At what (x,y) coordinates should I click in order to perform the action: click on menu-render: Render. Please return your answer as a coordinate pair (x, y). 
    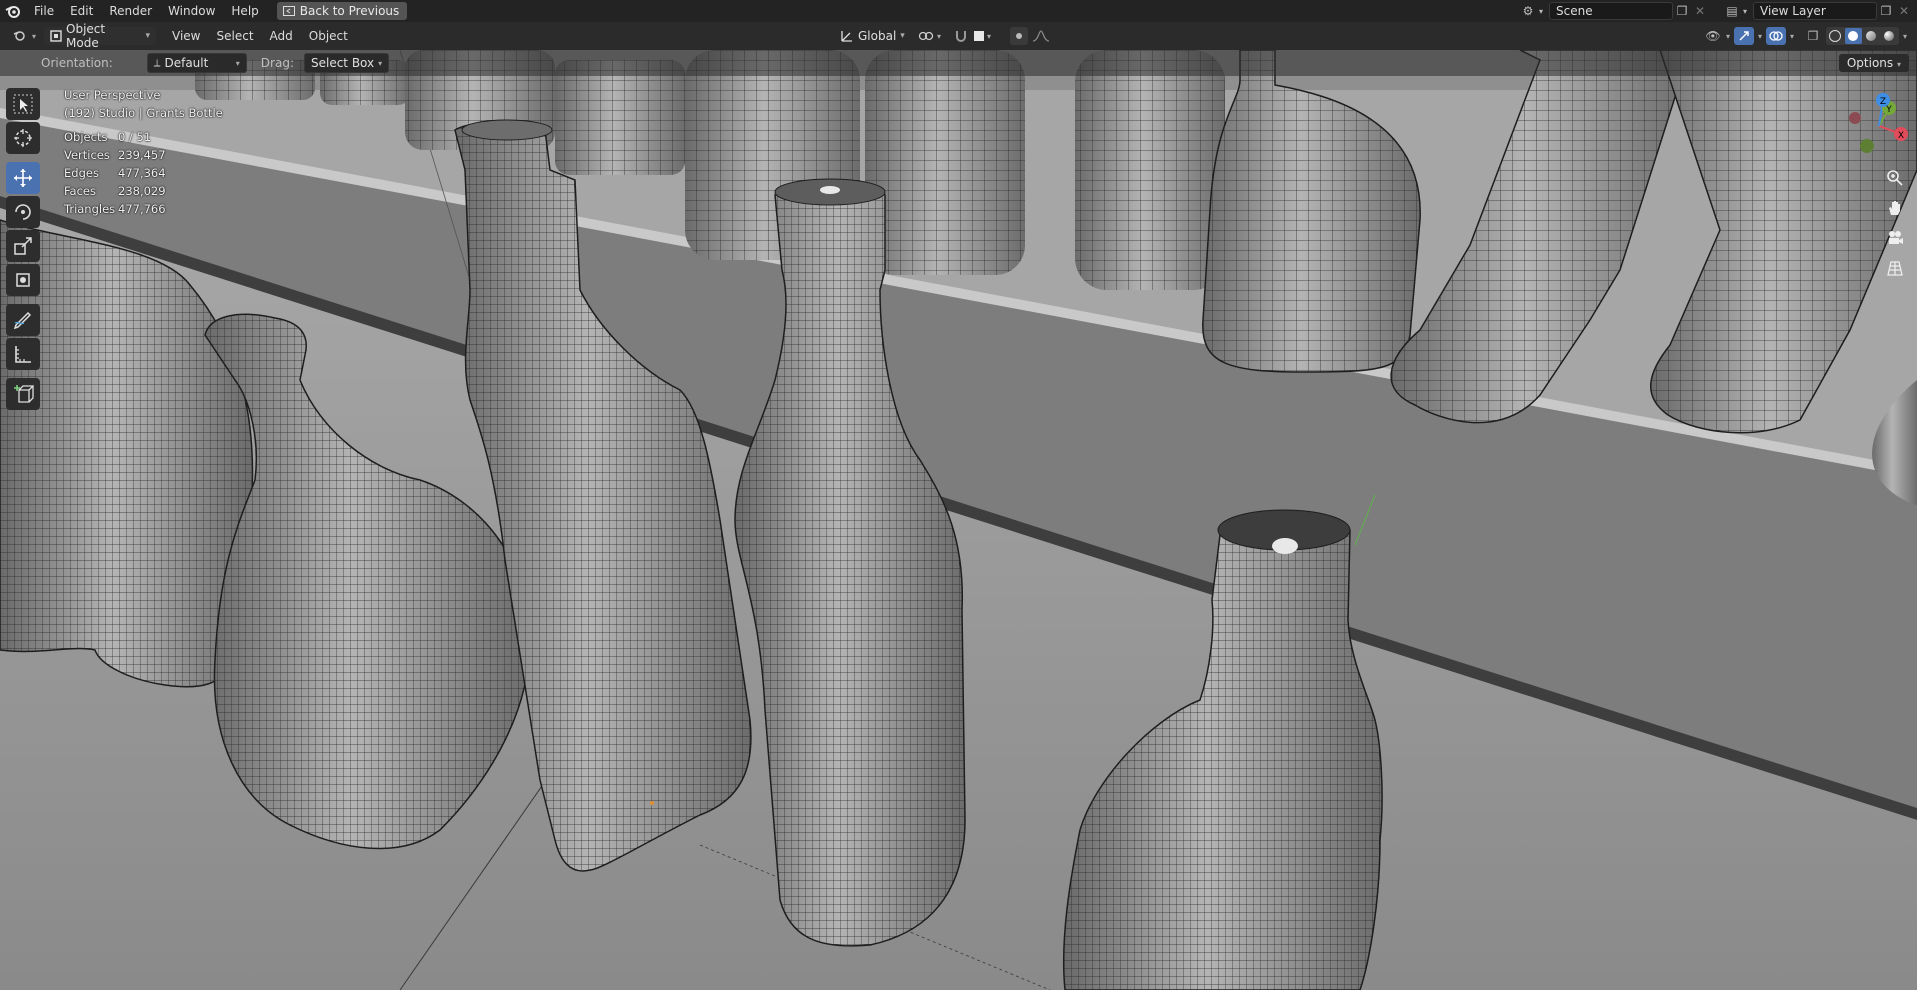
    Looking at the image, I should click on (130, 11).